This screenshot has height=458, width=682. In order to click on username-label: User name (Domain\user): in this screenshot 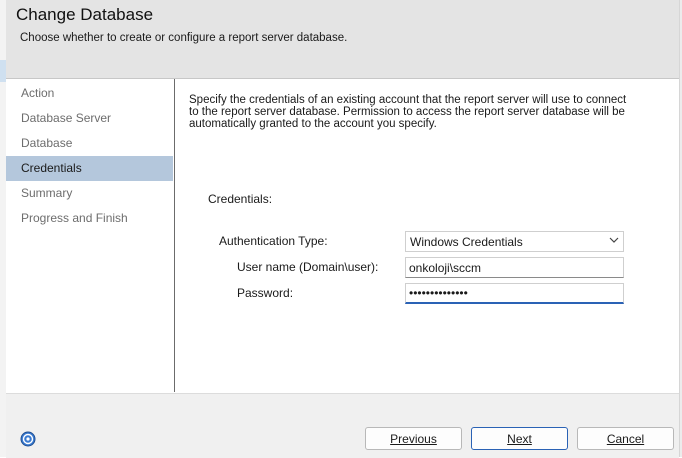, I will do `click(308, 267)`.